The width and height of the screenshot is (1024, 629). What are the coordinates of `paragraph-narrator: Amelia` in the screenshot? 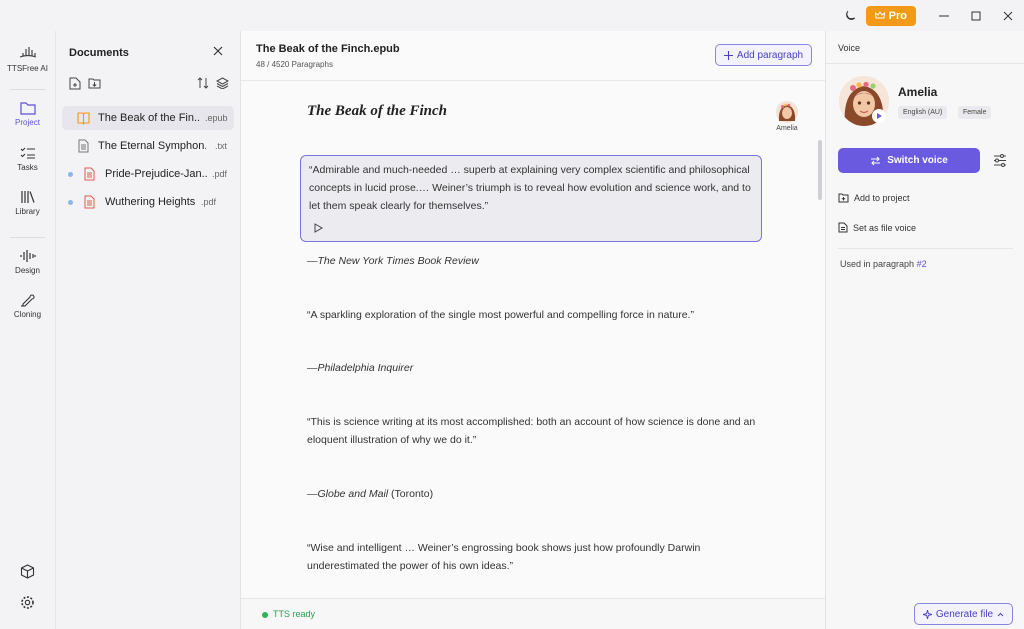 It's located at (787, 116).